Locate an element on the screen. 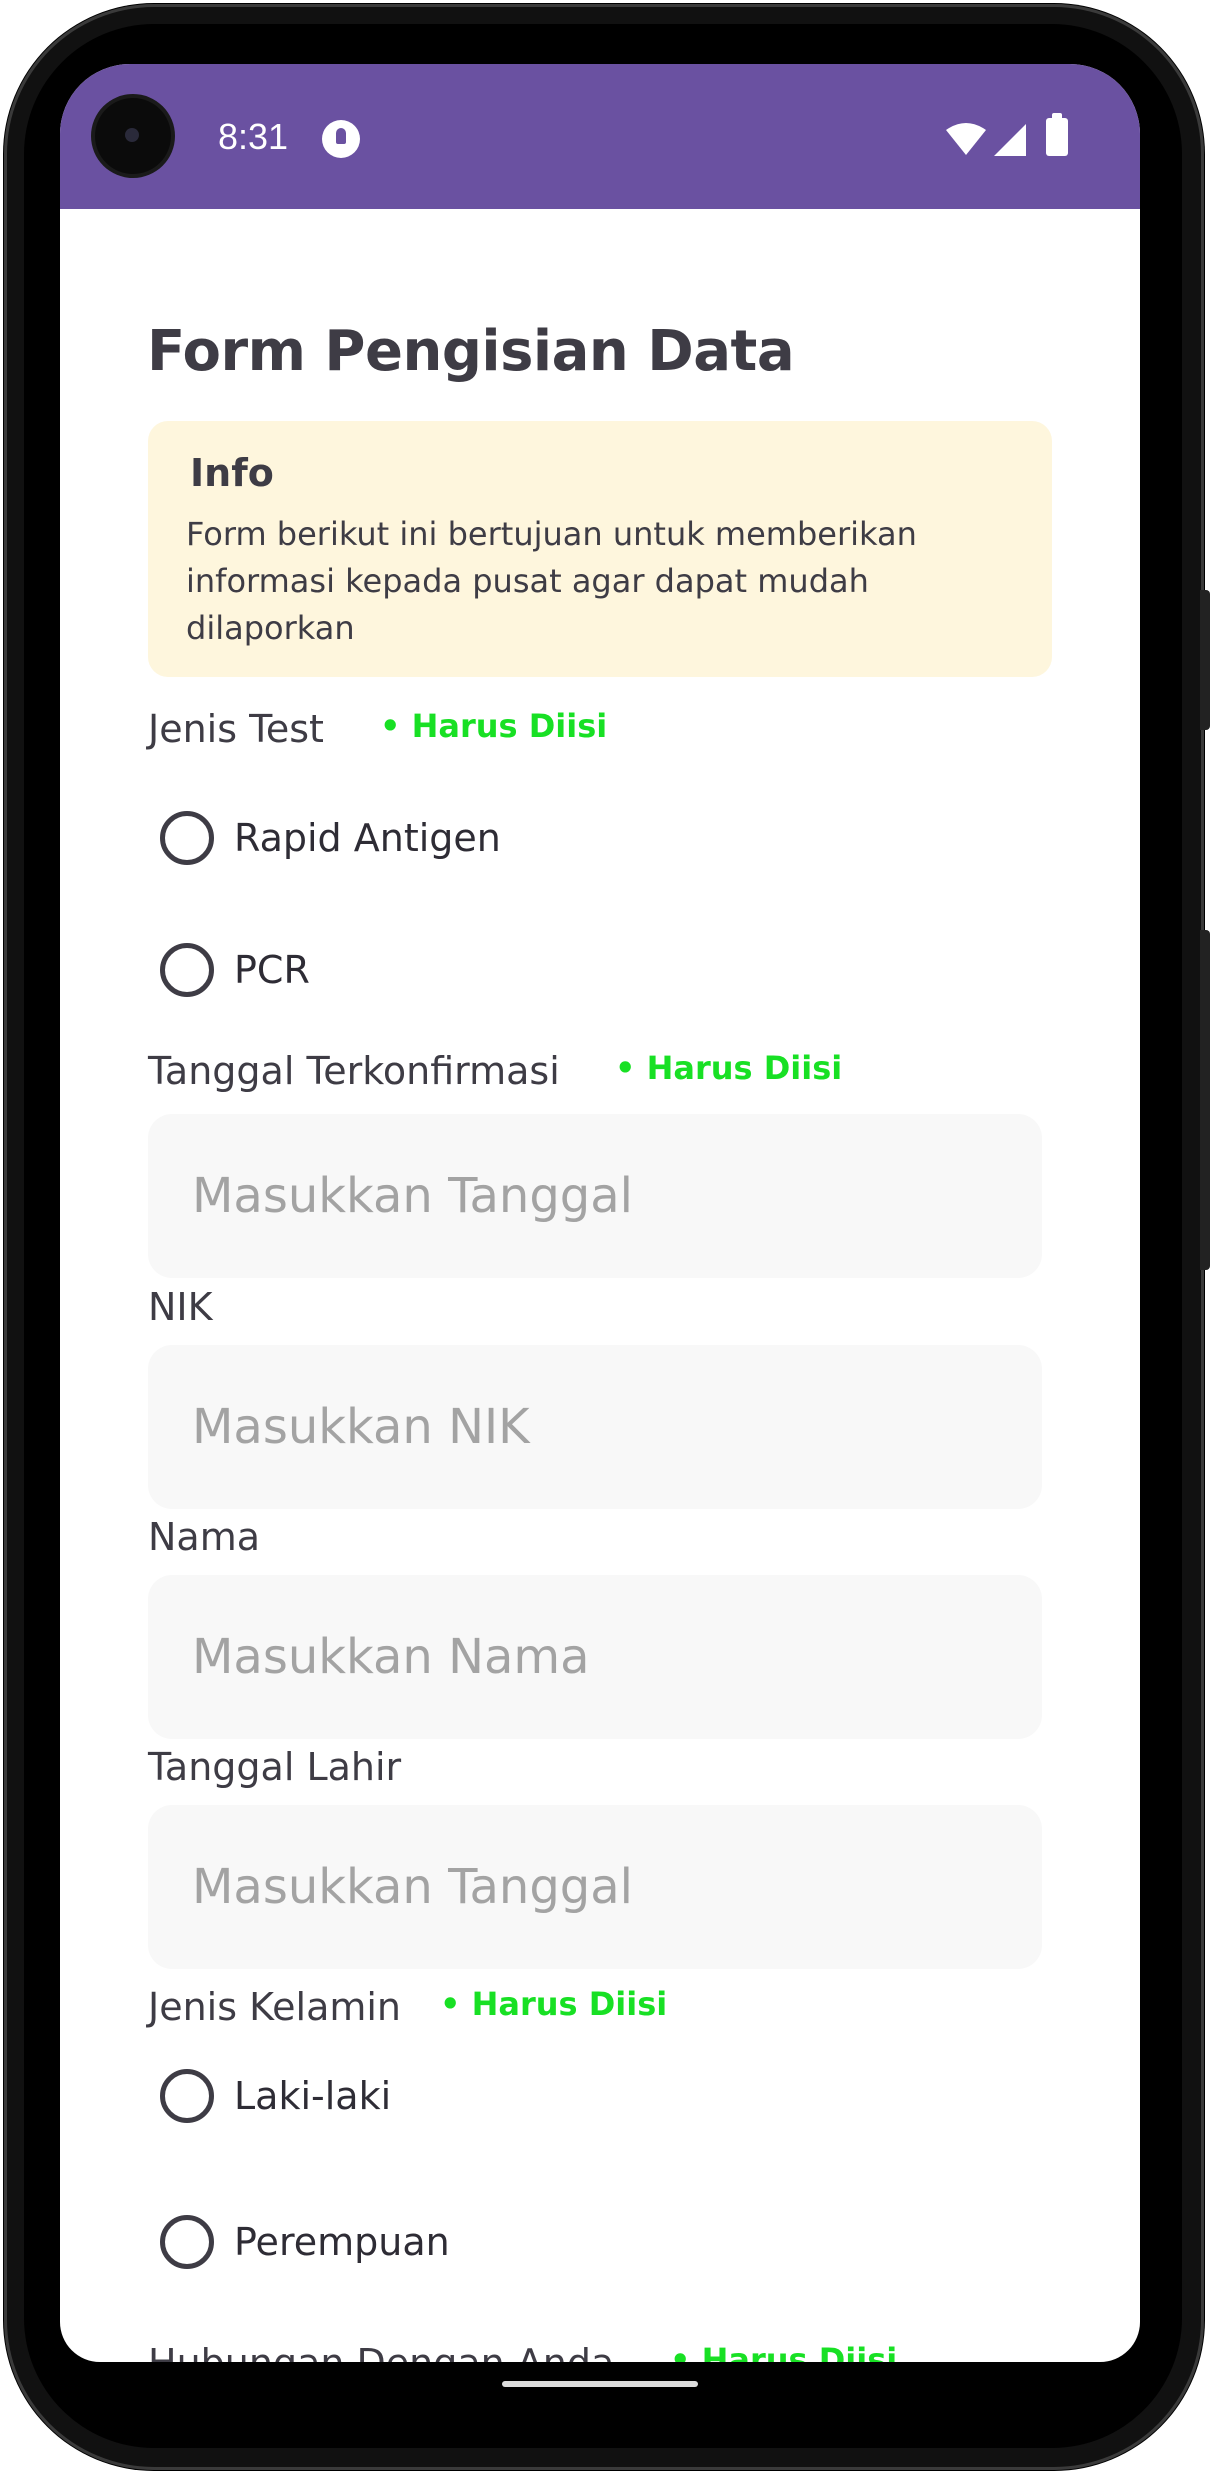 The width and height of the screenshot is (1211, 2474). jenis-test-label: Jenis Test is located at coordinates (236, 729).